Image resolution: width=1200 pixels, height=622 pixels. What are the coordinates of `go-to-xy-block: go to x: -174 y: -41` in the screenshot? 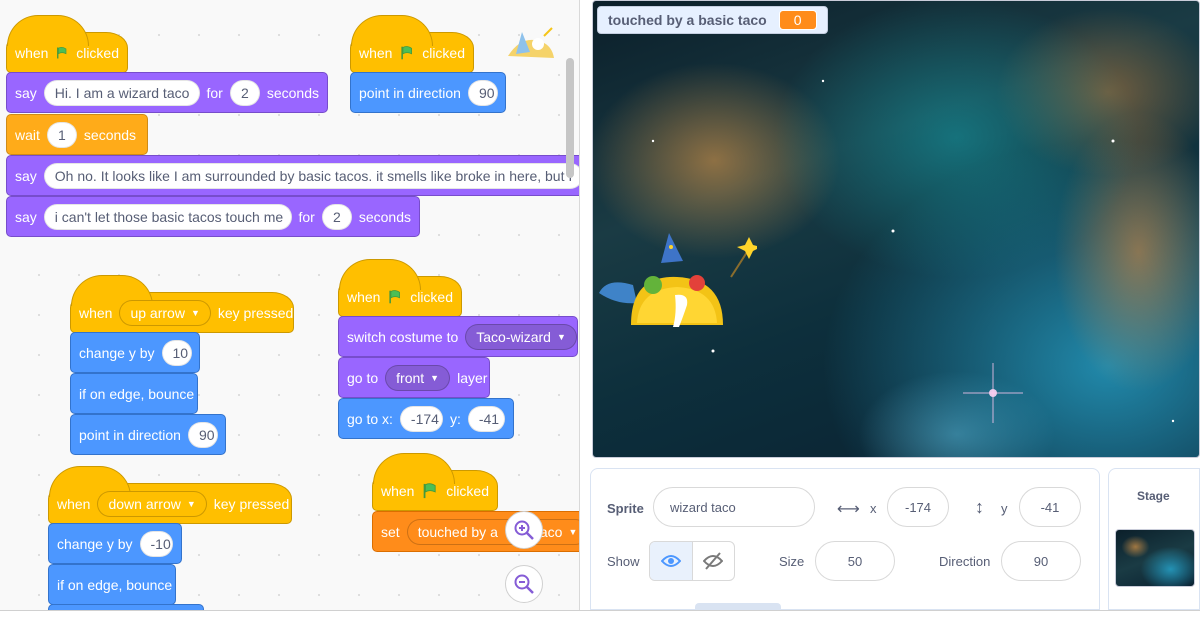 It's located at (426, 418).